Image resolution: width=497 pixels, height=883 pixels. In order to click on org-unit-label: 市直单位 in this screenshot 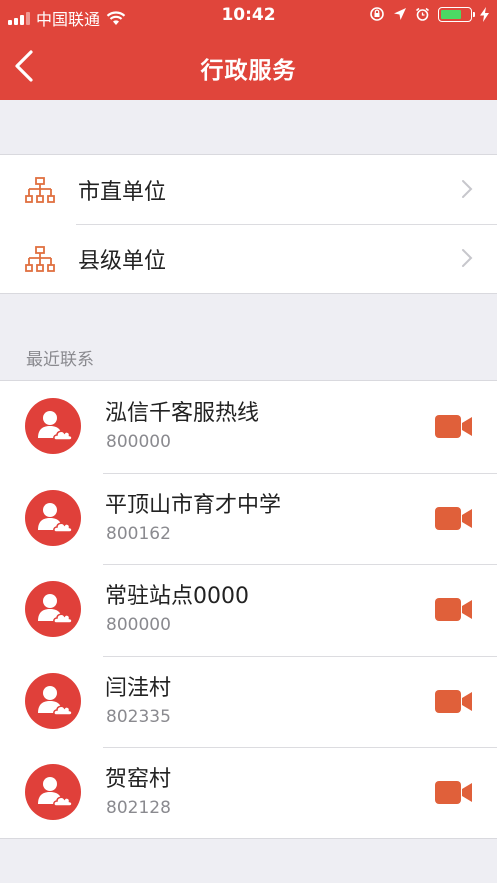, I will do `click(122, 192)`.